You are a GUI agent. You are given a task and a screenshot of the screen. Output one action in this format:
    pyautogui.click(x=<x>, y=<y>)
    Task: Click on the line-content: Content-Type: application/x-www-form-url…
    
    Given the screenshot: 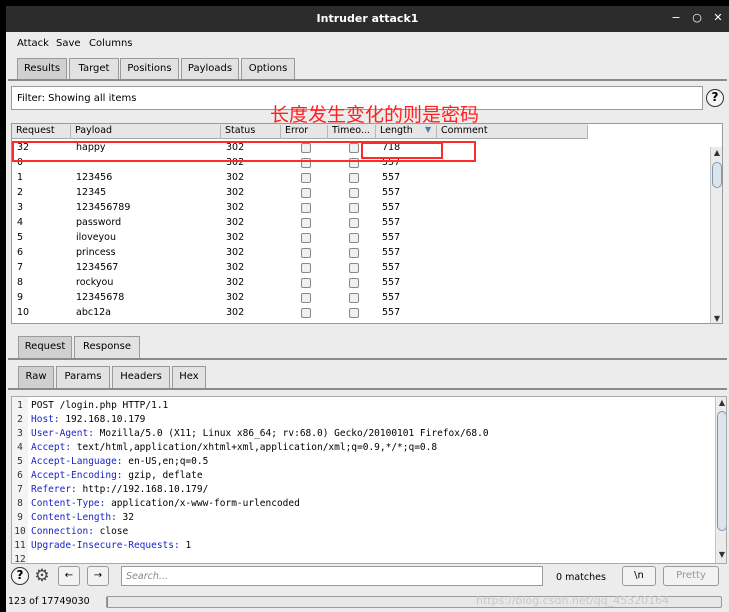 What is the action you would take?
    pyautogui.click(x=165, y=503)
    